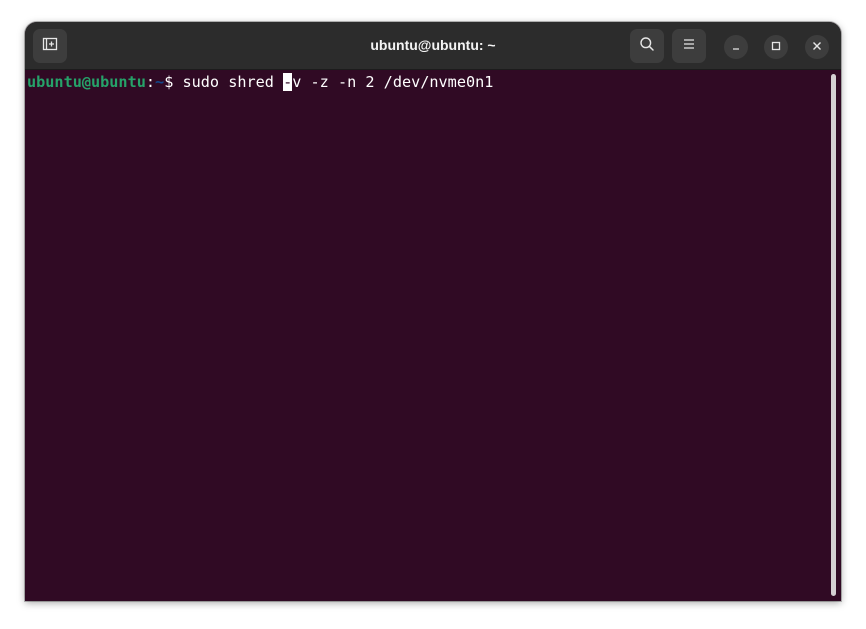 The image size is (866, 629). I want to click on minimize-icon, so click(736, 47).